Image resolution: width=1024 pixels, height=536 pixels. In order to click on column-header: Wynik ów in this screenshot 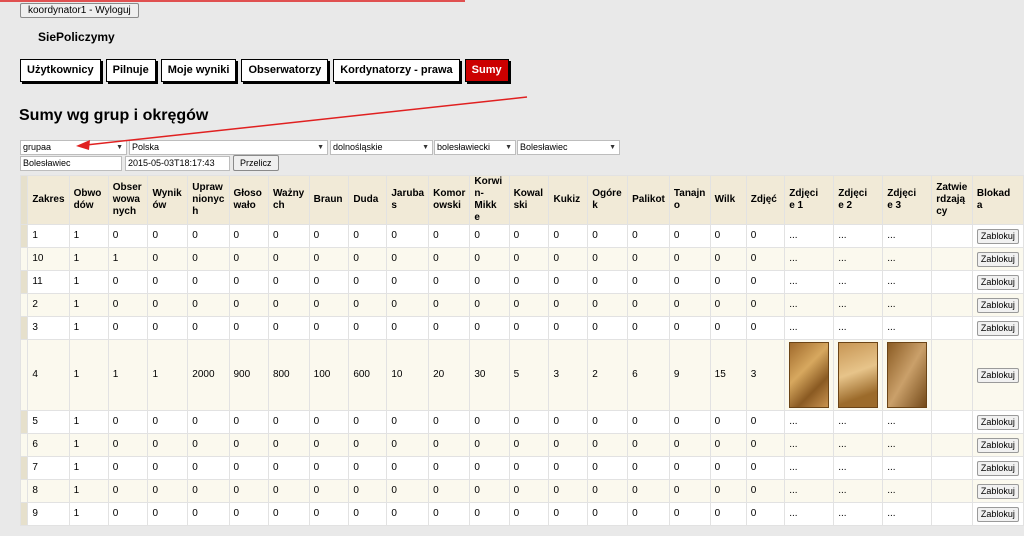, I will do `click(168, 200)`.